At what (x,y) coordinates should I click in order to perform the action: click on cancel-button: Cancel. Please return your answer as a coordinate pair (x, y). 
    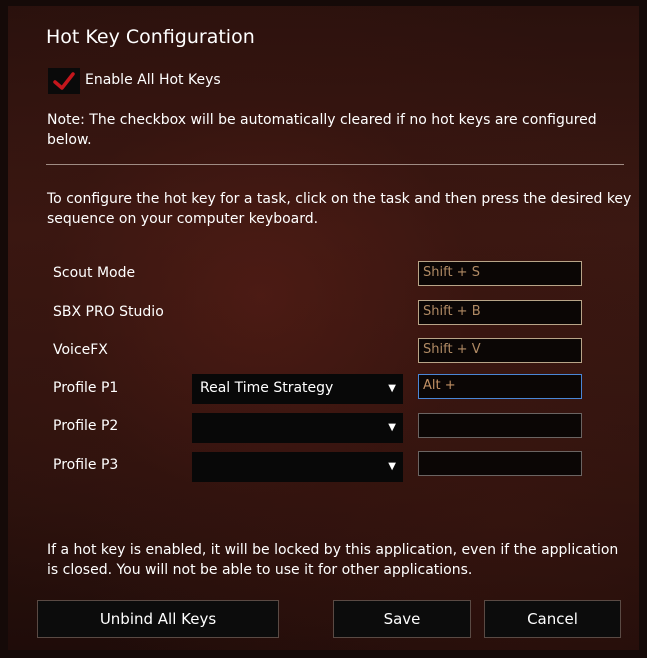
    Looking at the image, I should click on (552, 619).